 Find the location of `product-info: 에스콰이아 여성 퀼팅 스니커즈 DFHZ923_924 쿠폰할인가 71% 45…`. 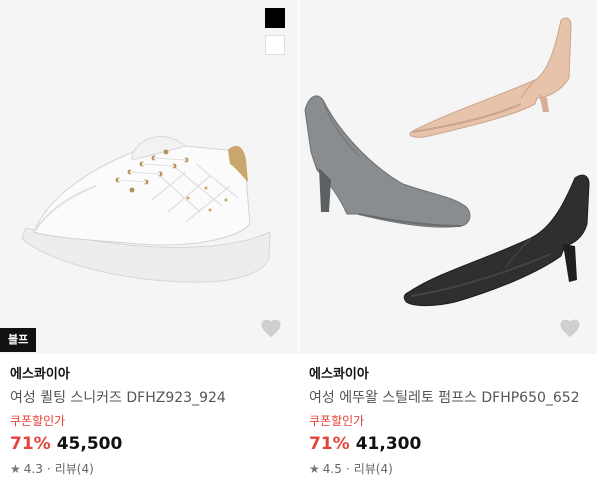

product-info: 에스콰이아 여성 퀼팅 스니커즈 DFHZ923_924 쿠폰할인가 71% 45… is located at coordinates (149, 415).